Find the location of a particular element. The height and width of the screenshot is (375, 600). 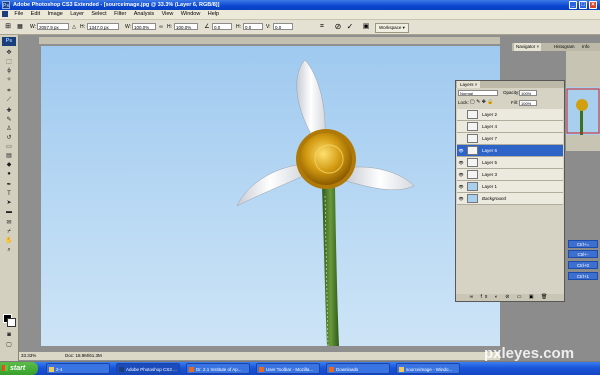

menu-file: File is located at coordinates (18, 14).